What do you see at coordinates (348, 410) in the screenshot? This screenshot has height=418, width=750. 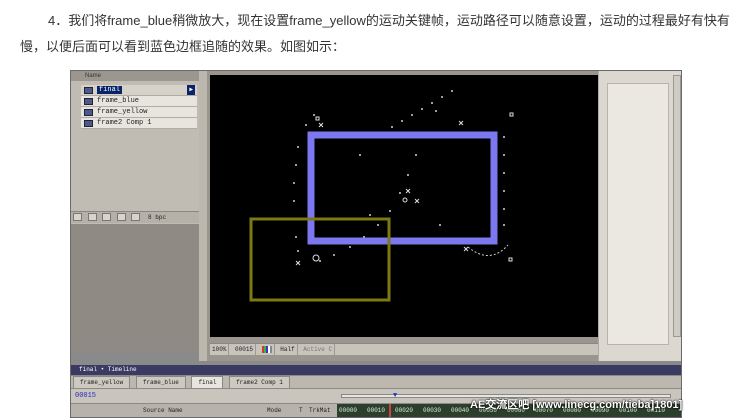 I see `frame-label: 00000` at bounding box center [348, 410].